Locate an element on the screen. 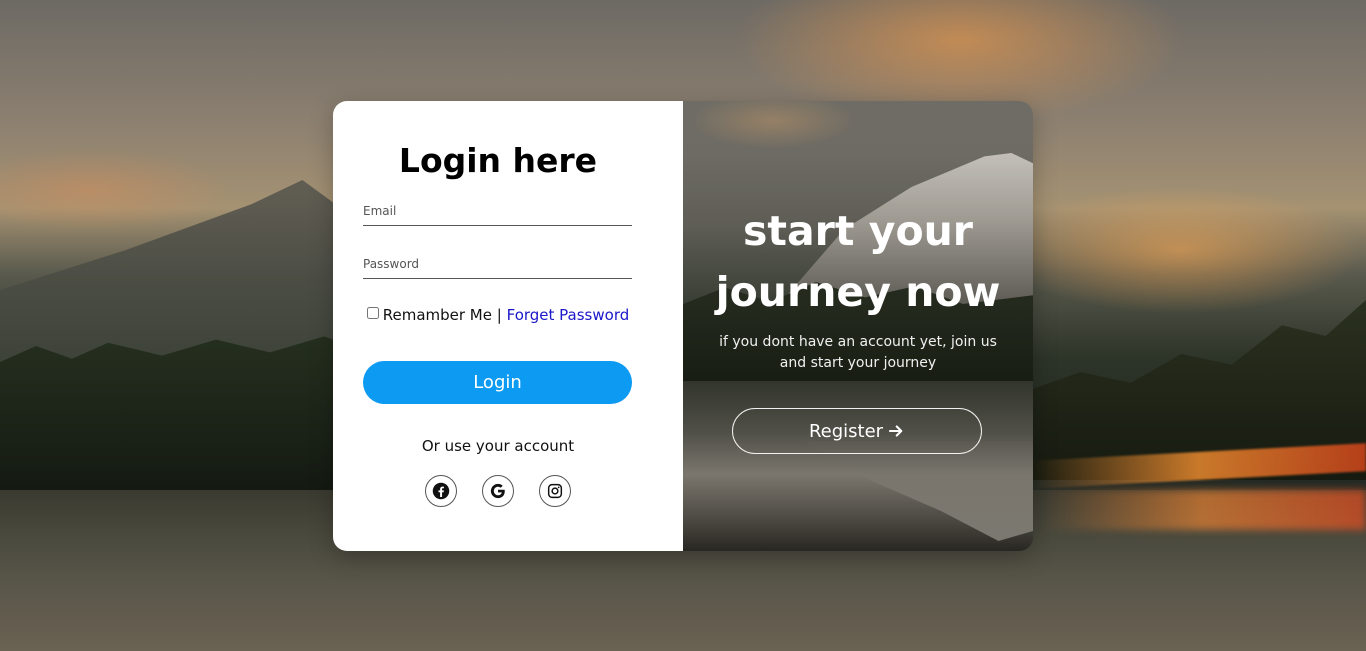  facebook-icon is located at coordinates (441, 491).